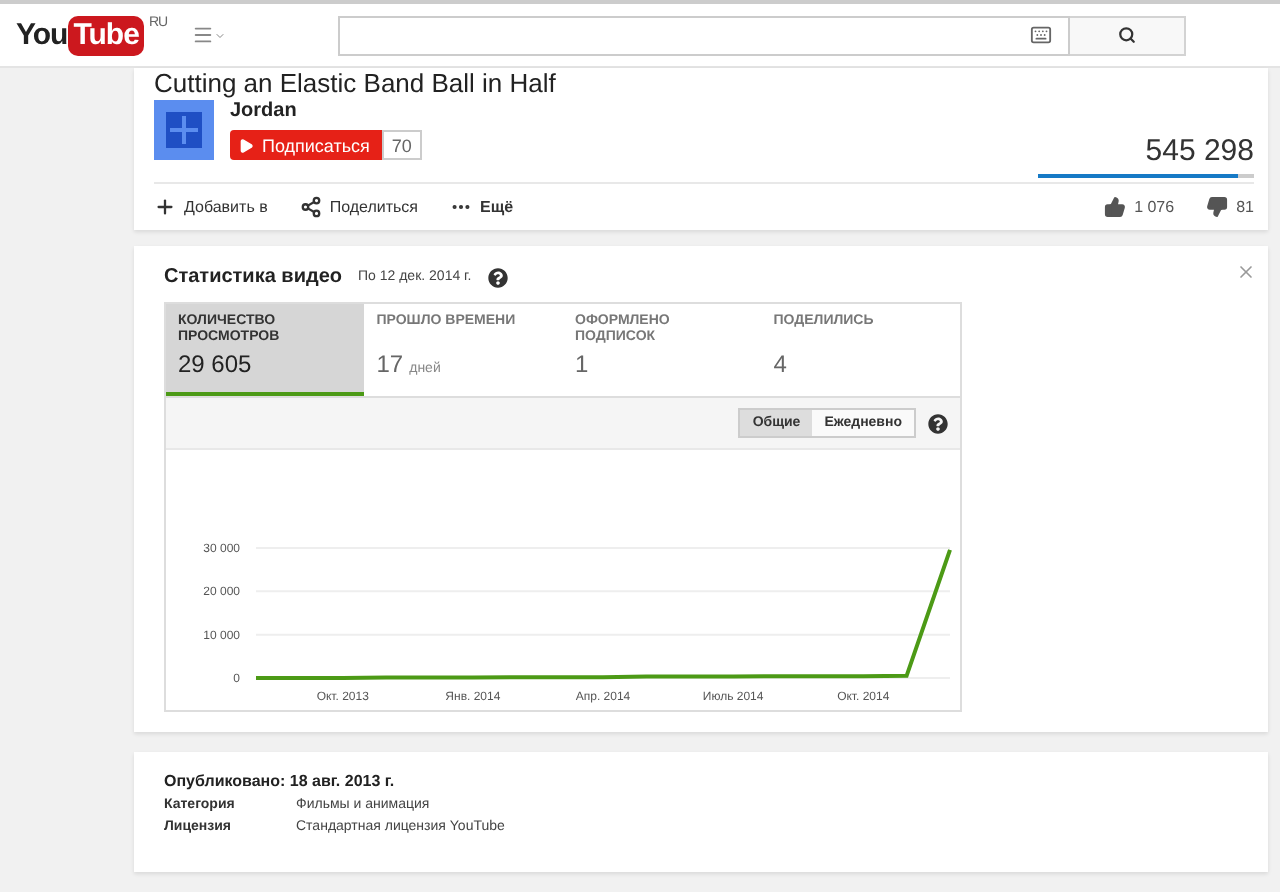 The image size is (1280, 892). What do you see at coordinates (208, 35) in the screenshot?
I see `menu-icon` at bounding box center [208, 35].